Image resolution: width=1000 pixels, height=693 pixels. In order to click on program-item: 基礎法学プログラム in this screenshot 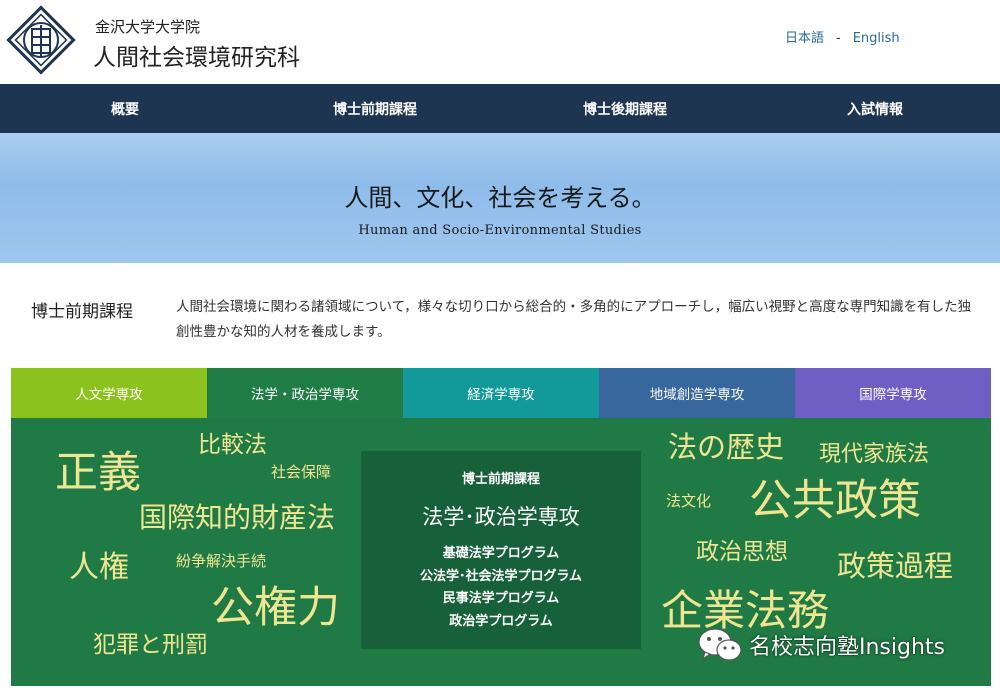, I will do `click(501, 554)`.